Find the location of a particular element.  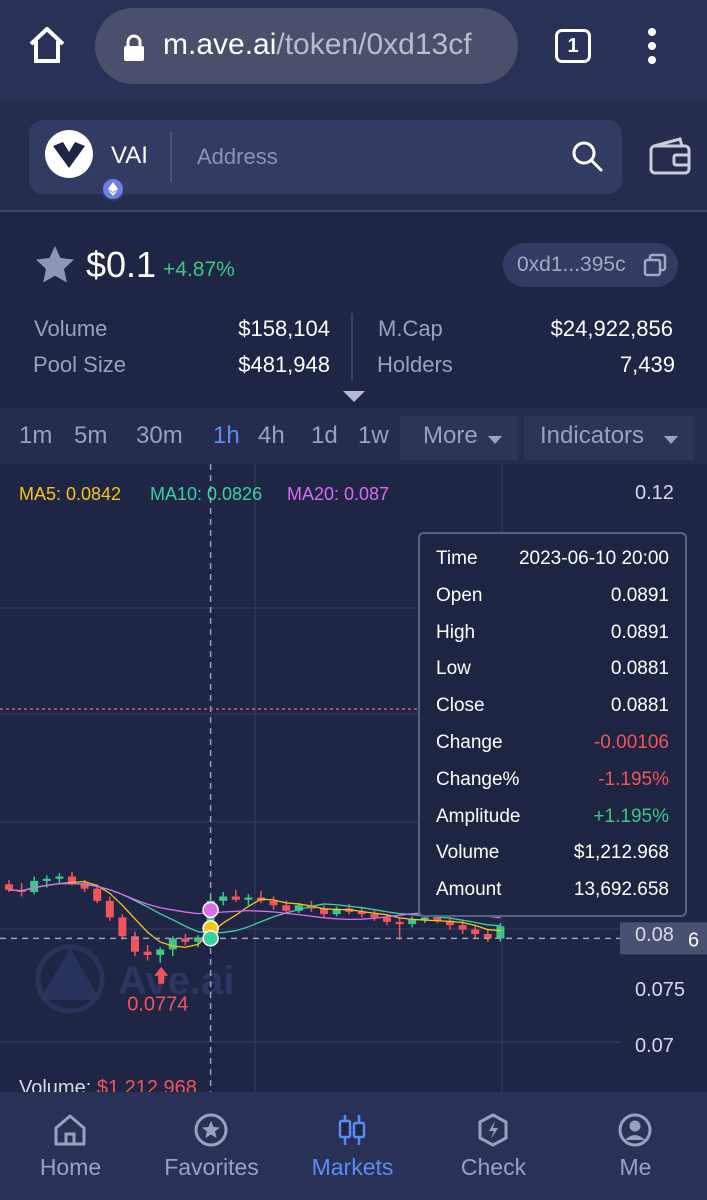

expand-stats-caret is located at coordinates (354, 396).